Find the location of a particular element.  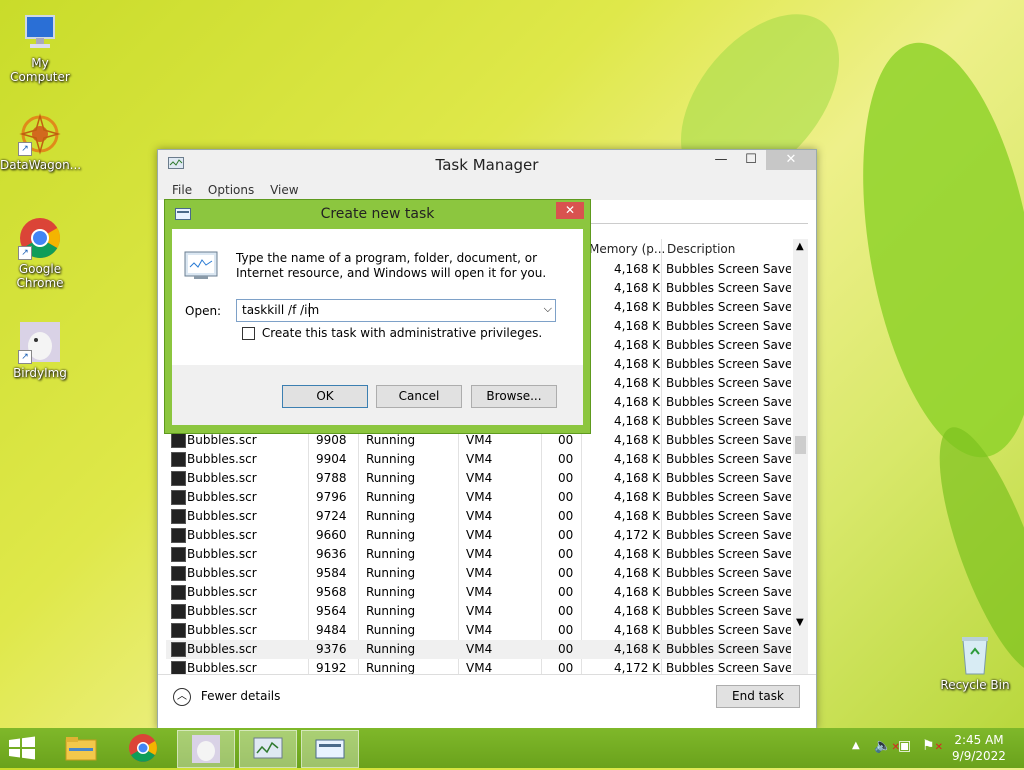

start-button is located at coordinates (22, 748).